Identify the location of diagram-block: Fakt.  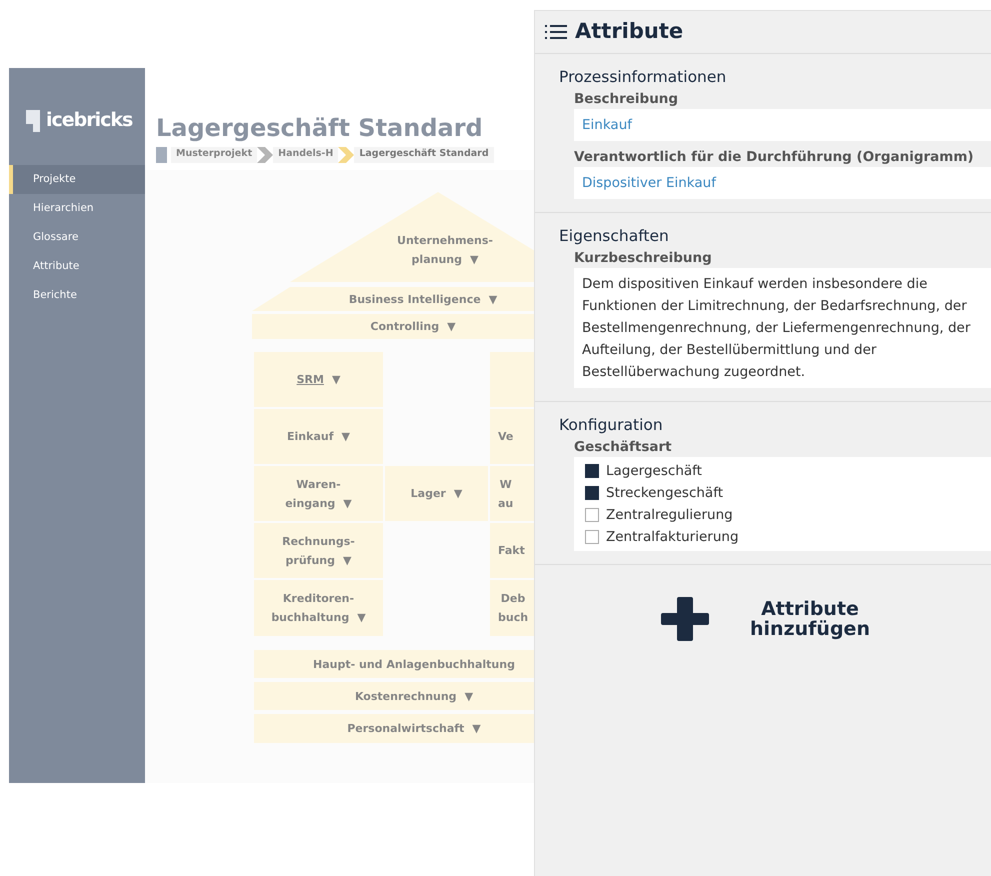
(512, 550).